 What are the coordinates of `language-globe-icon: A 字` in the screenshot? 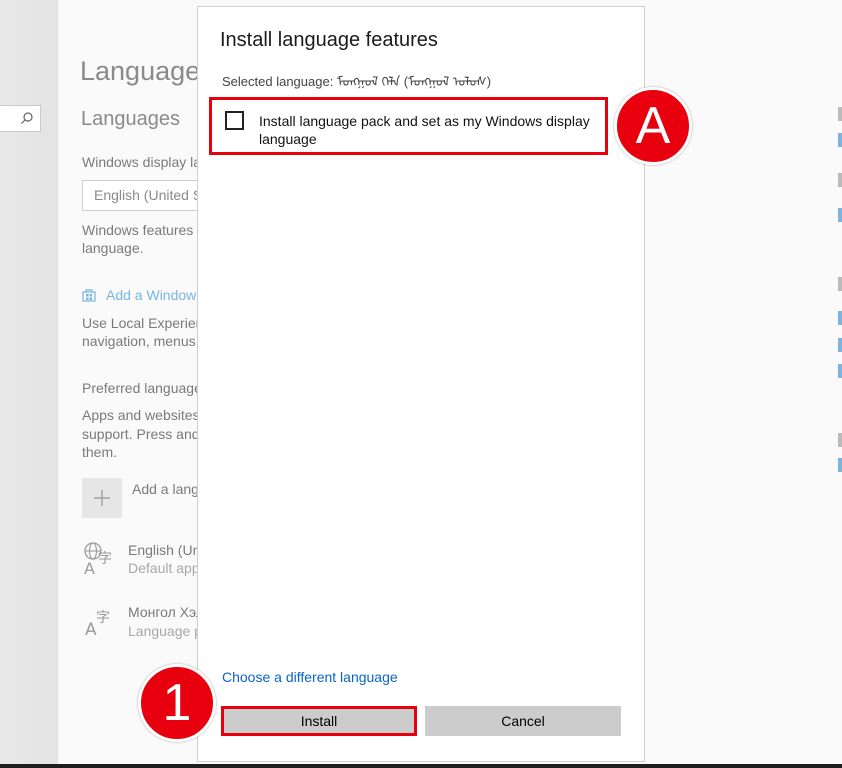 It's located at (101, 560).